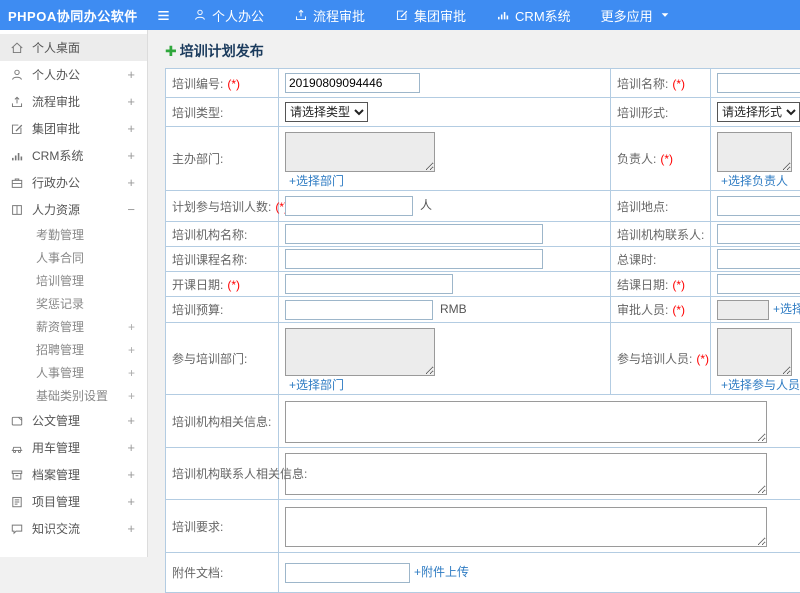 This screenshot has height=593, width=800. I want to click on sidebar-item-project-mgmt: 项目管理+, so click(73, 501).